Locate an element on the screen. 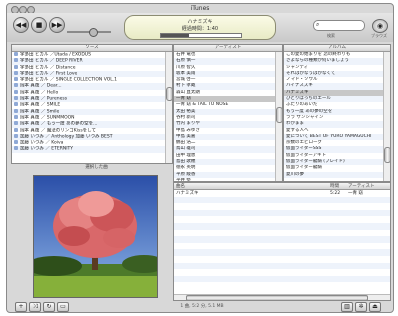 The image size is (398, 316). artist-label: 一青 窈 & TAIL TO NOSE is located at coordinates (202, 105).